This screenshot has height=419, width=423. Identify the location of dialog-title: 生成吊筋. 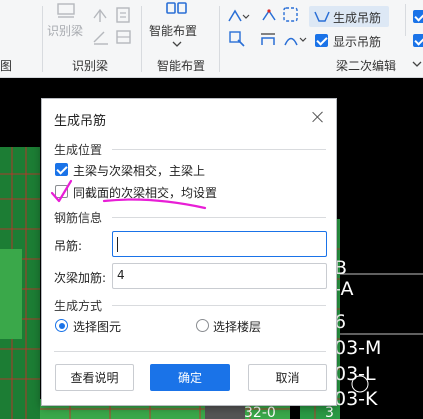
(80, 121).